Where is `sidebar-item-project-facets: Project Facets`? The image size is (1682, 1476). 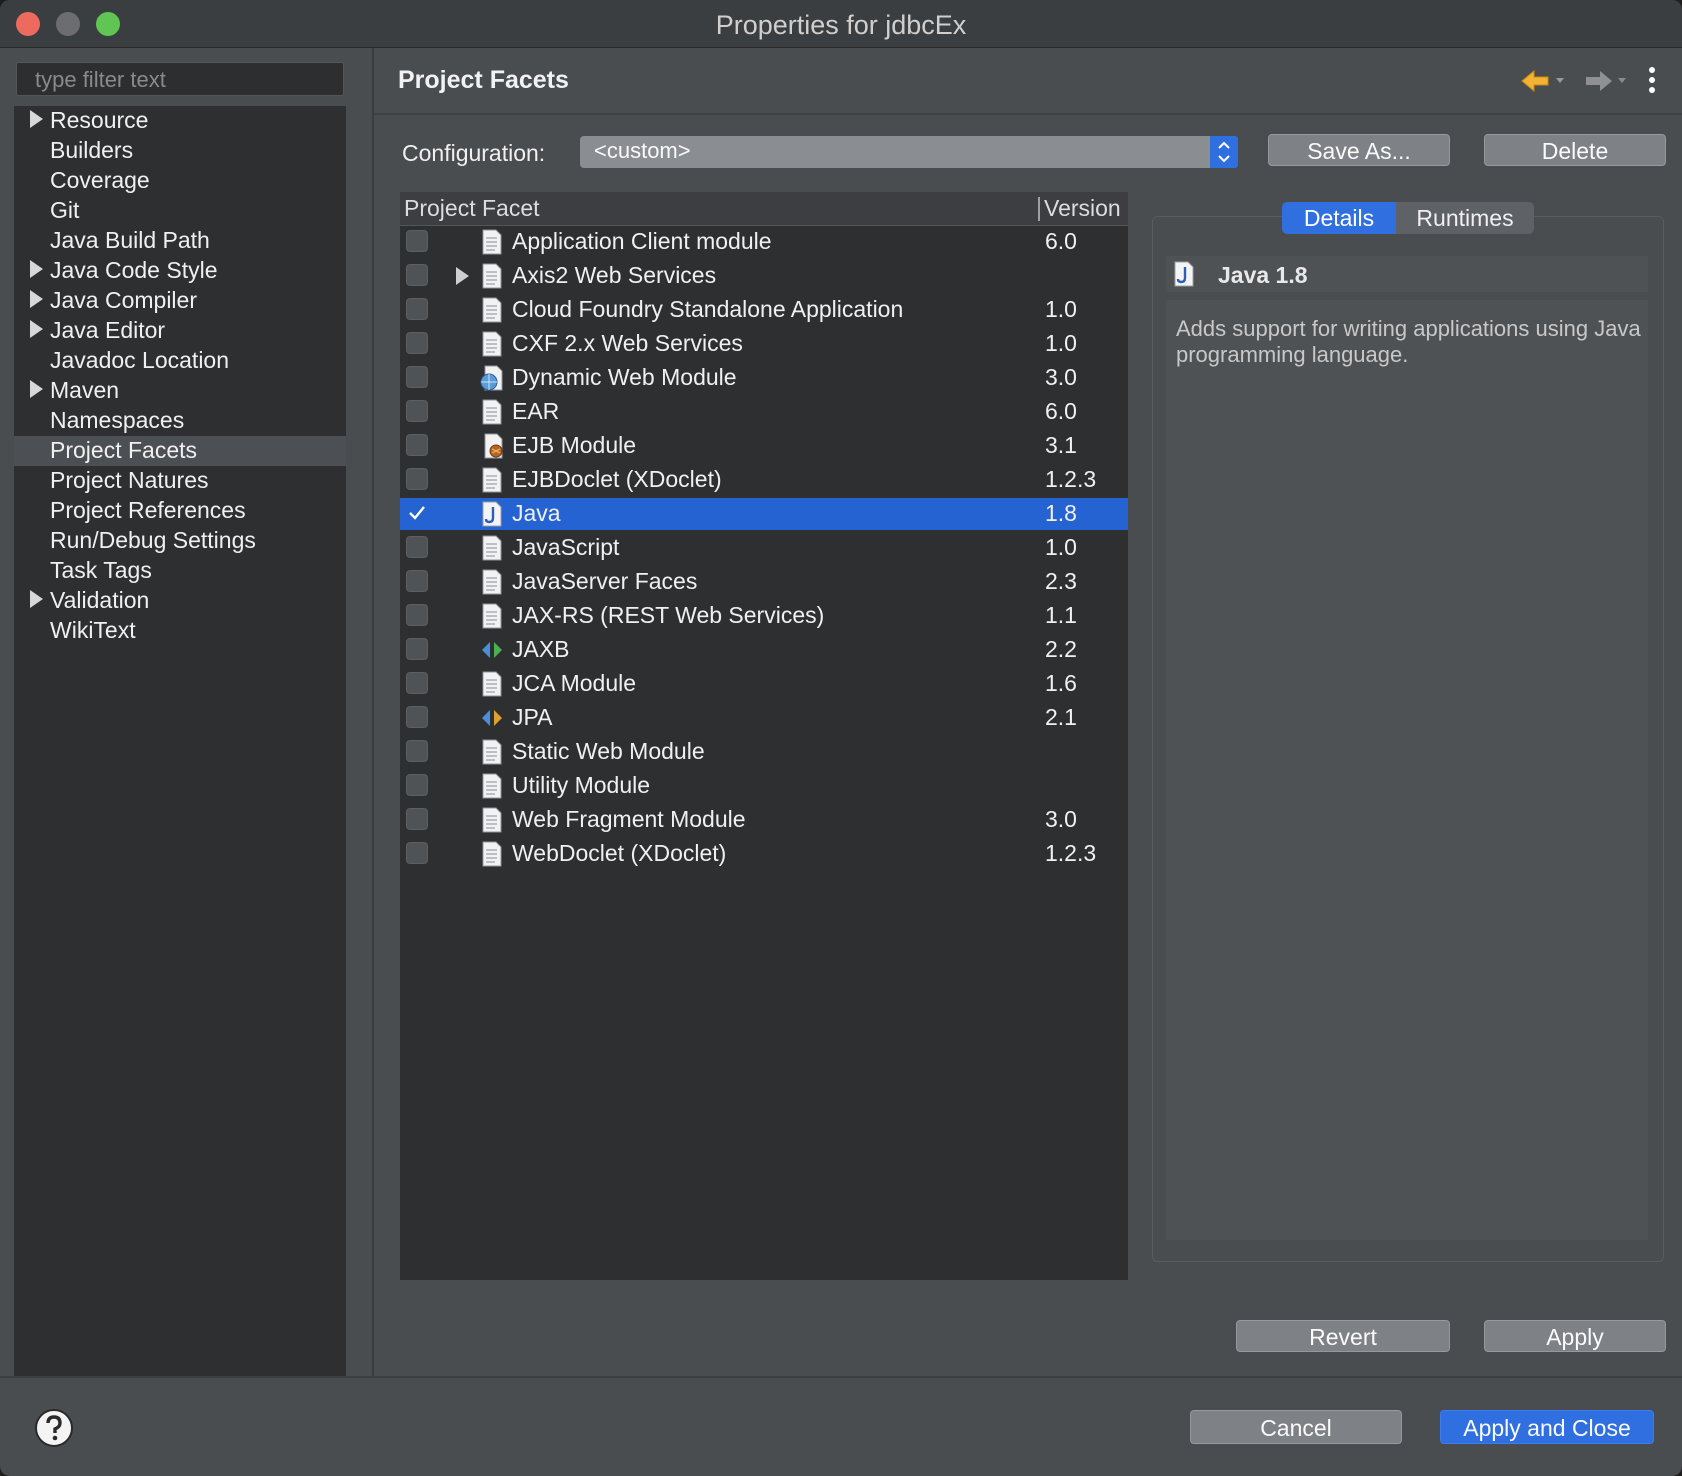
sidebar-item-project-facets: Project Facets is located at coordinates (180, 451).